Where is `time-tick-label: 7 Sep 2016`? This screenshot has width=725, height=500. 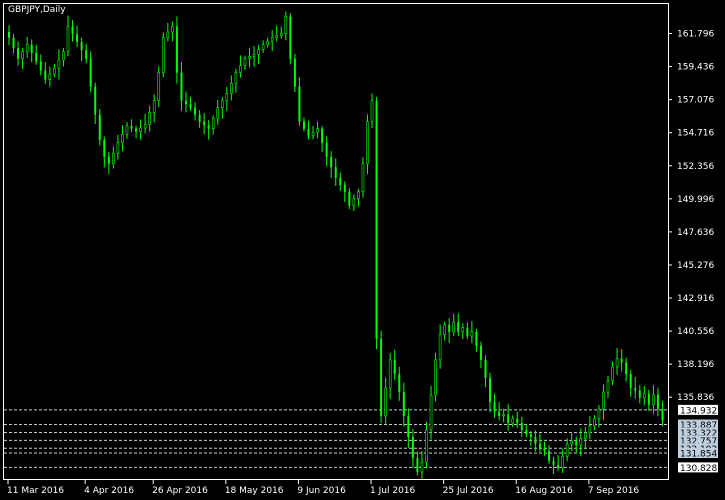 time-tick-label: 7 Sep 2016 is located at coordinates (614, 491).